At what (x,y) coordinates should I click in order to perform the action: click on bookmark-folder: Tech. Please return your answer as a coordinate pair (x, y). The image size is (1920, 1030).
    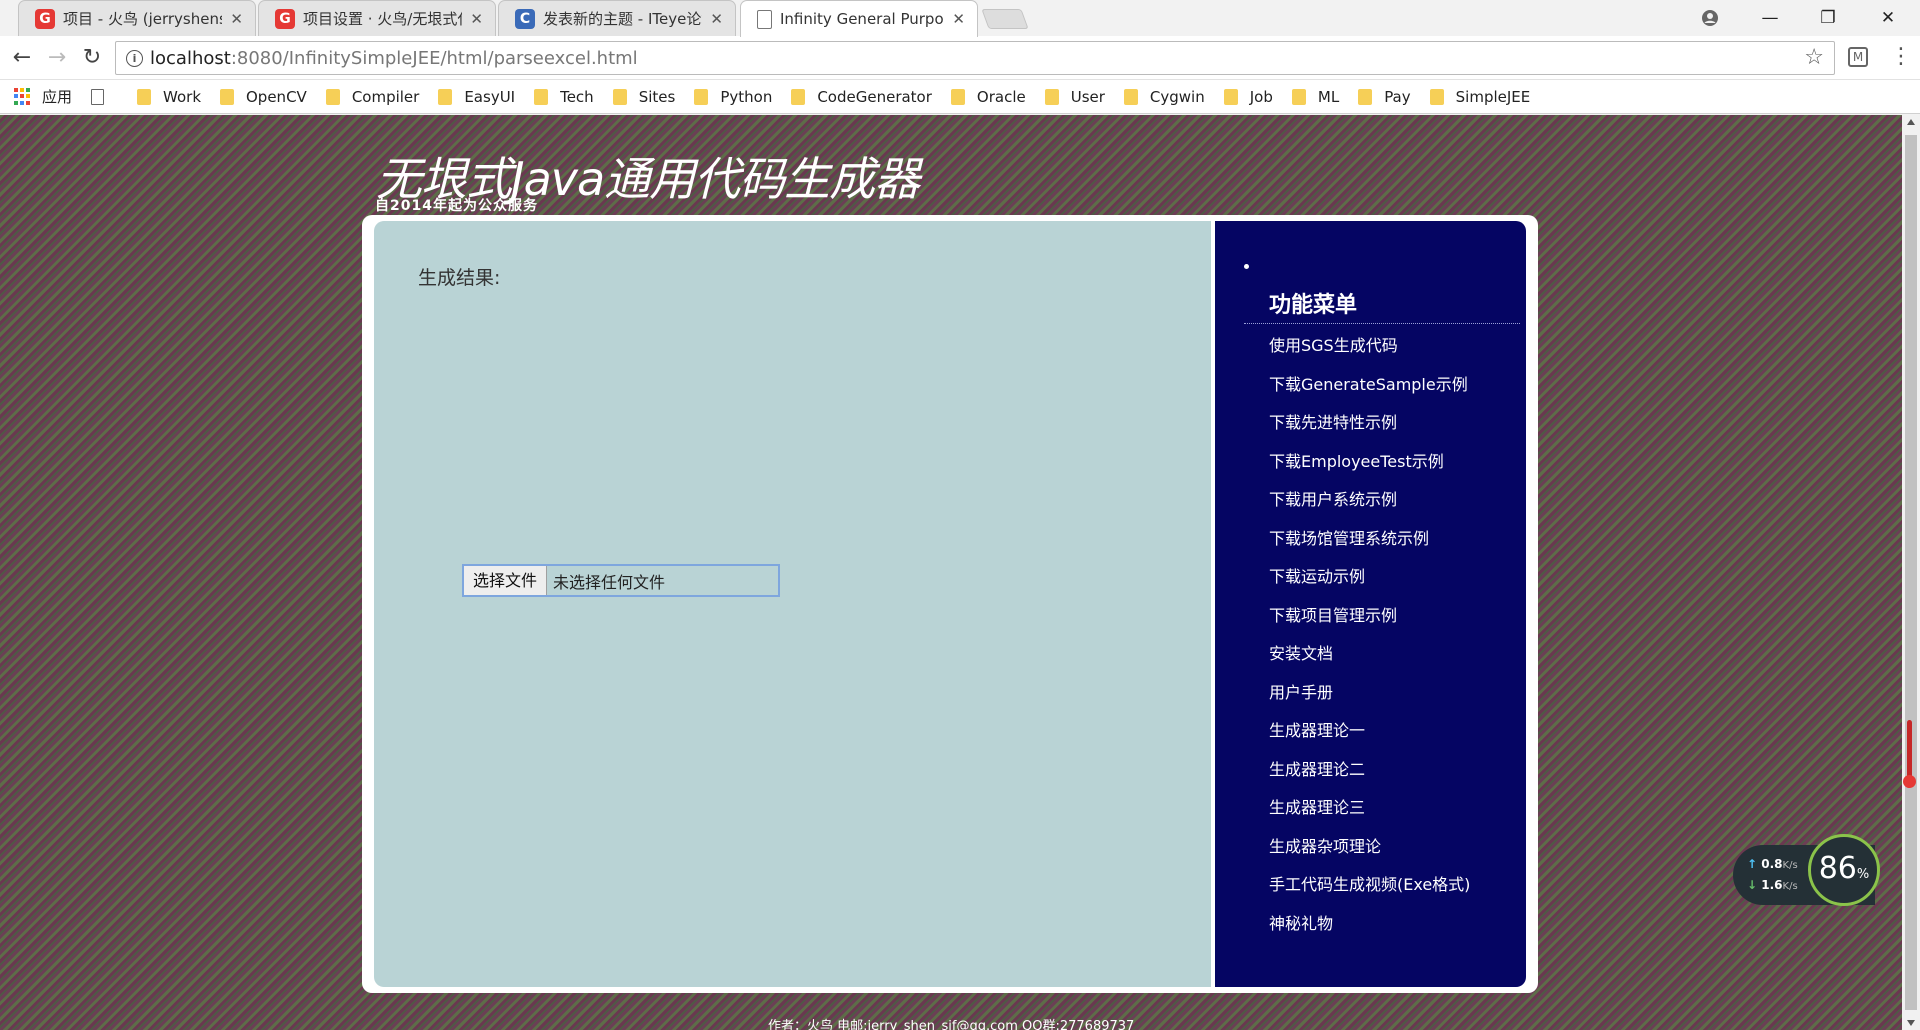
    Looking at the image, I should click on (564, 97).